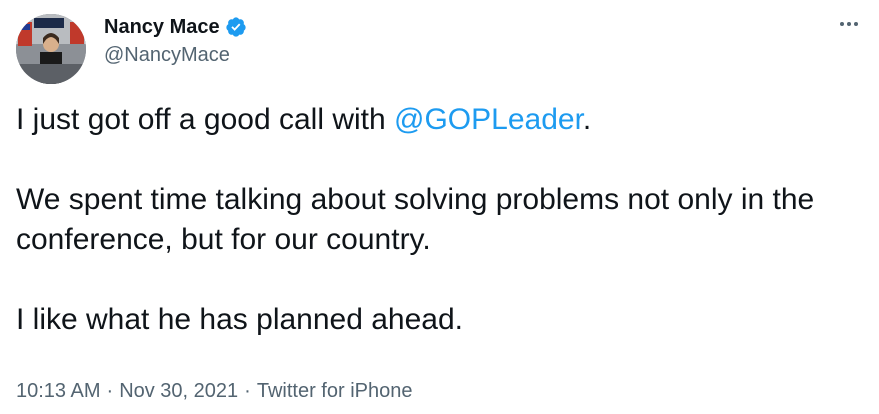 The height and width of the screenshot is (414, 879). What do you see at coordinates (162, 27) in the screenshot?
I see `display-name: Nancy Mace` at bounding box center [162, 27].